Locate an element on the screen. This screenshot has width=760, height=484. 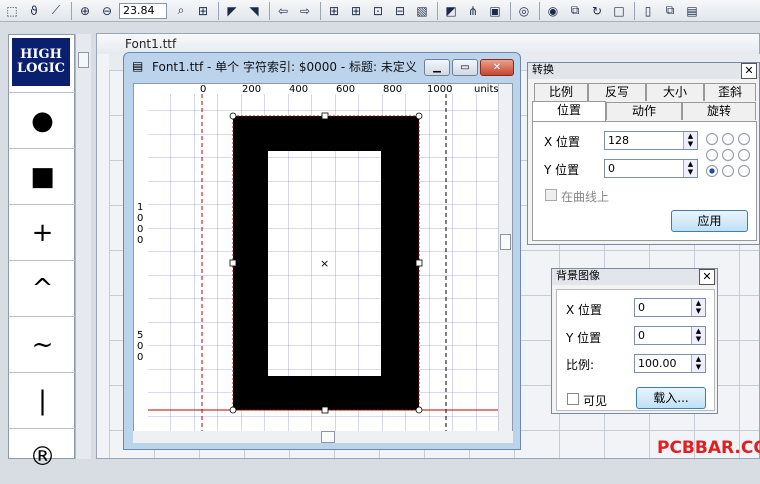
tab-position: 位置 is located at coordinates (569, 111).